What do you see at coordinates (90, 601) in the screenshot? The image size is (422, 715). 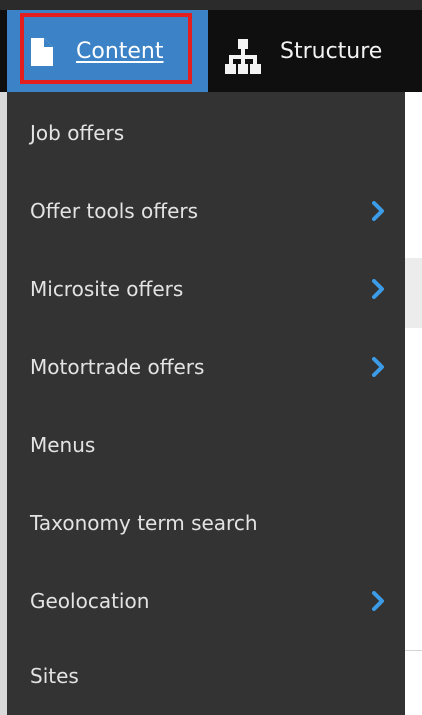 I see `menu-item-label: Geolocation` at bounding box center [90, 601].